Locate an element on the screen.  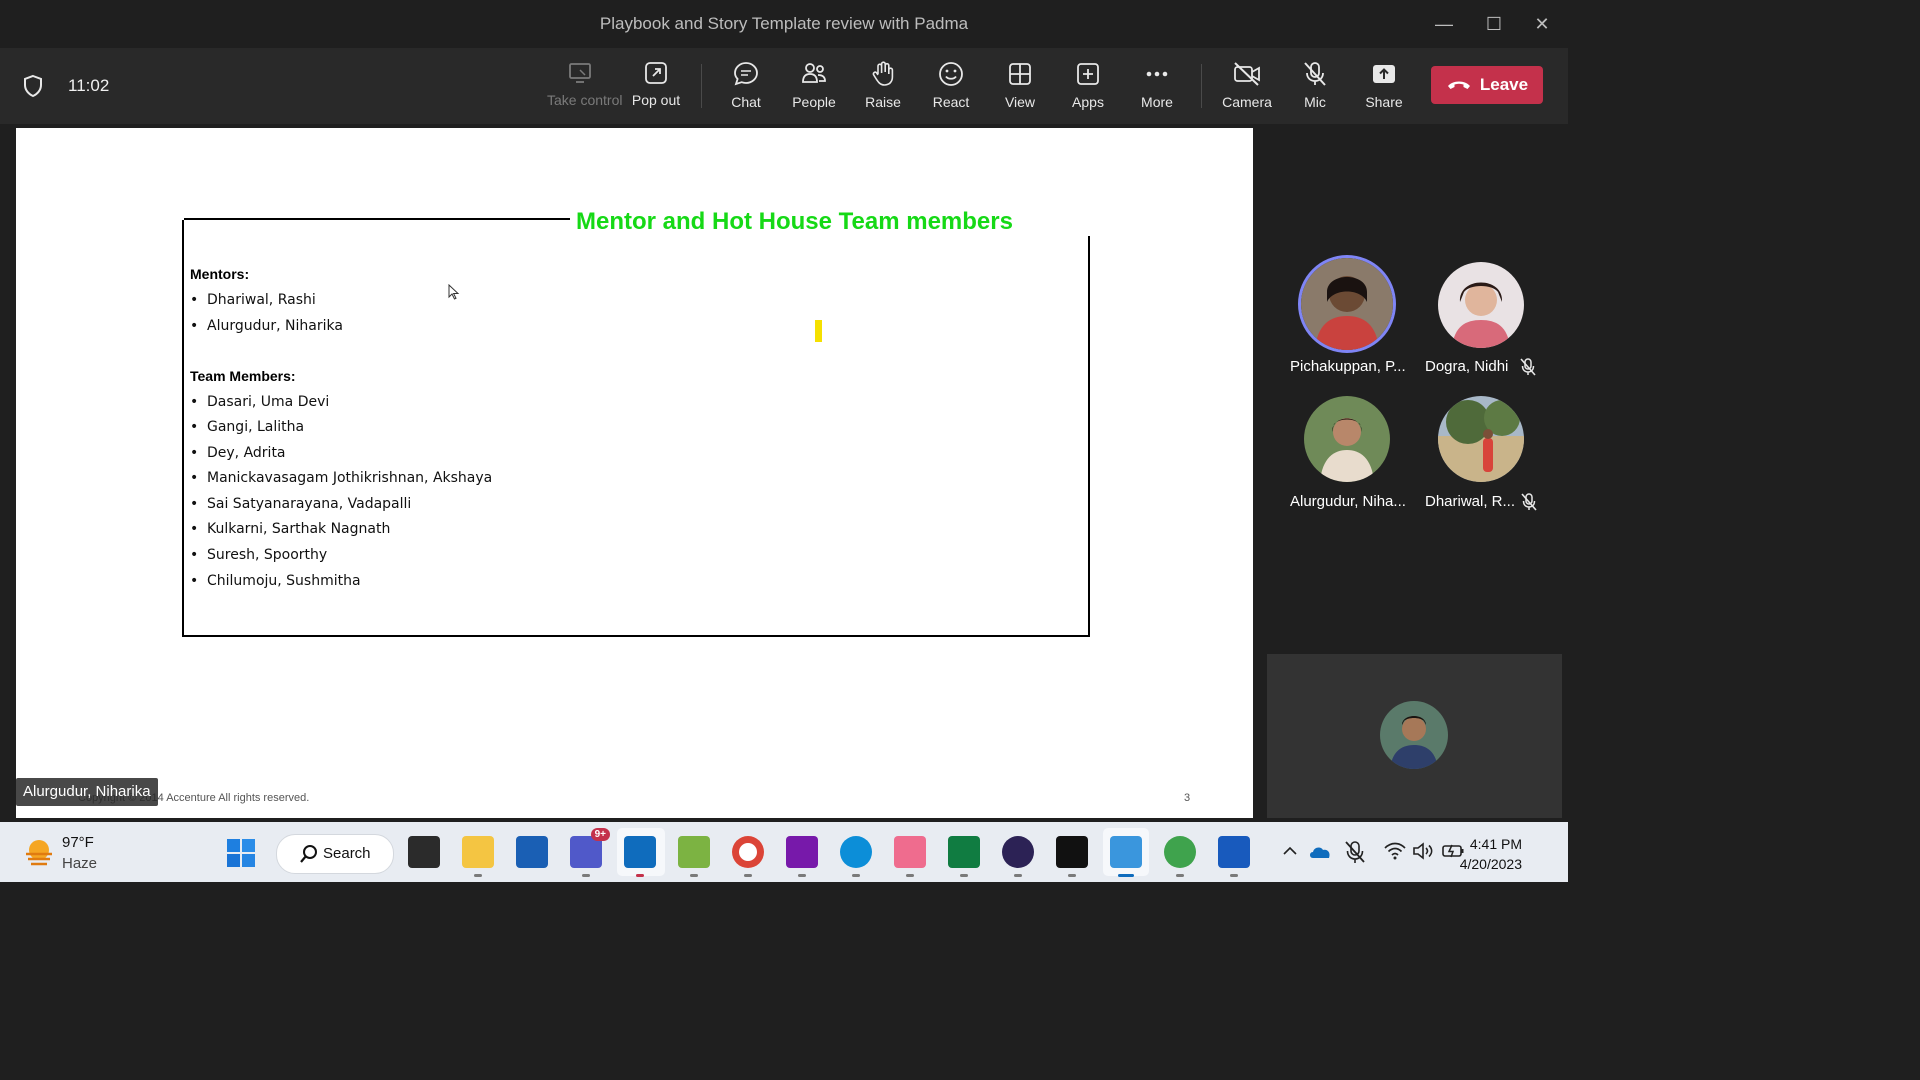
react-button: React is located at coordinates (951, 90).